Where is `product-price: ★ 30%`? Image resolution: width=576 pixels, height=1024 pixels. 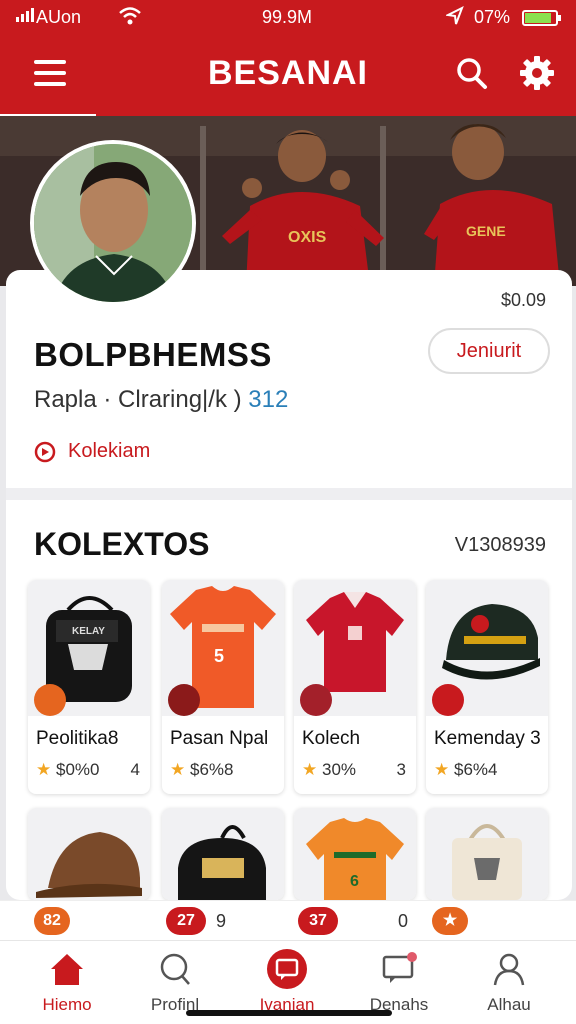
product-price: ★ 30% is located at coordinates (329, 769).